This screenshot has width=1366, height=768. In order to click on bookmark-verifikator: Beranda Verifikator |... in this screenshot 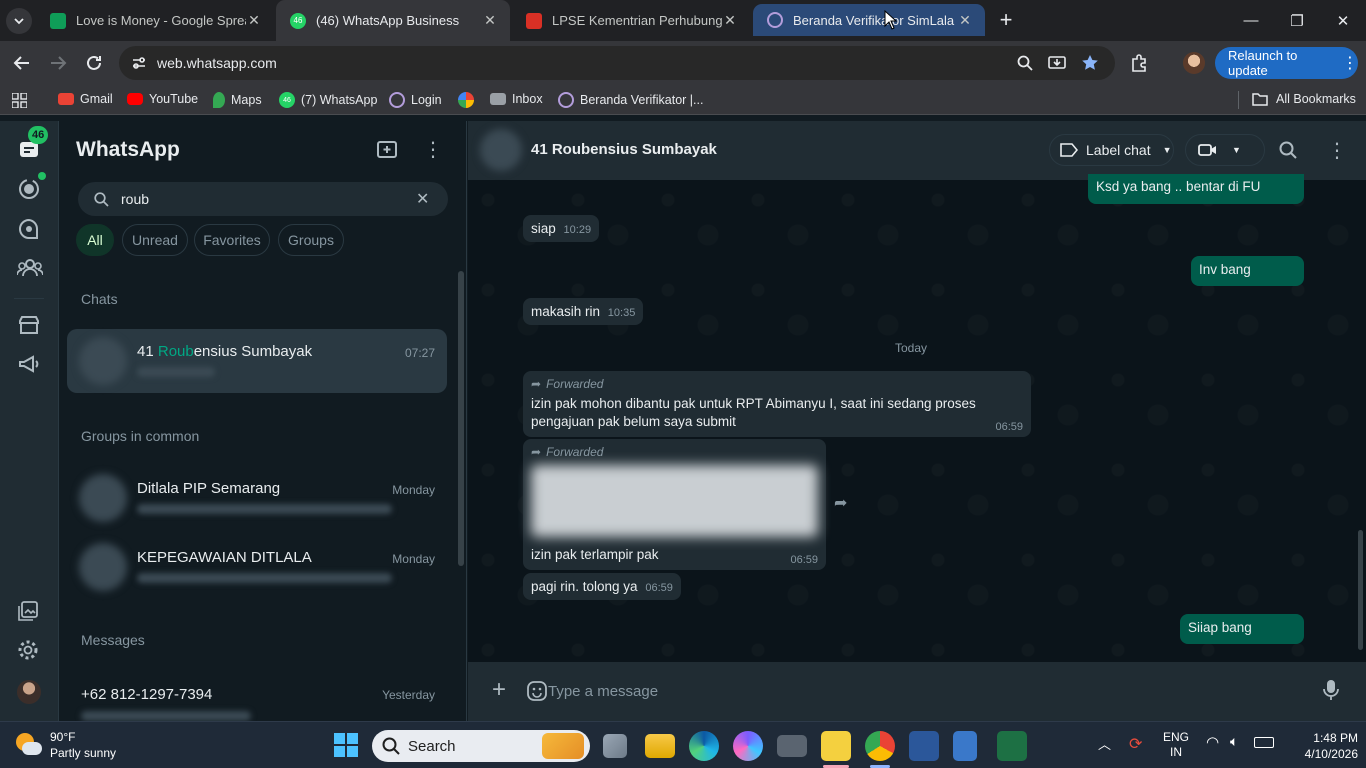, I will do `click(630, 100)`.